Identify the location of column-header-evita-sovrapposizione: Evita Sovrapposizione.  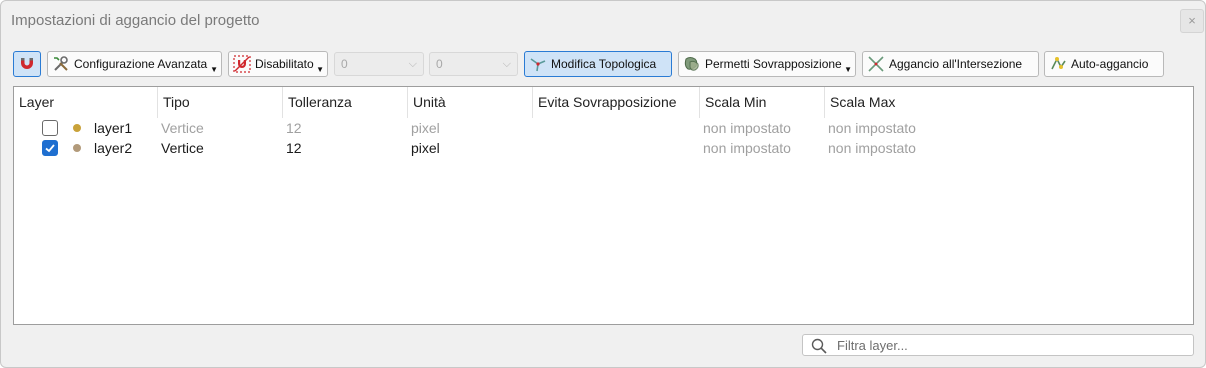
(615, 102).